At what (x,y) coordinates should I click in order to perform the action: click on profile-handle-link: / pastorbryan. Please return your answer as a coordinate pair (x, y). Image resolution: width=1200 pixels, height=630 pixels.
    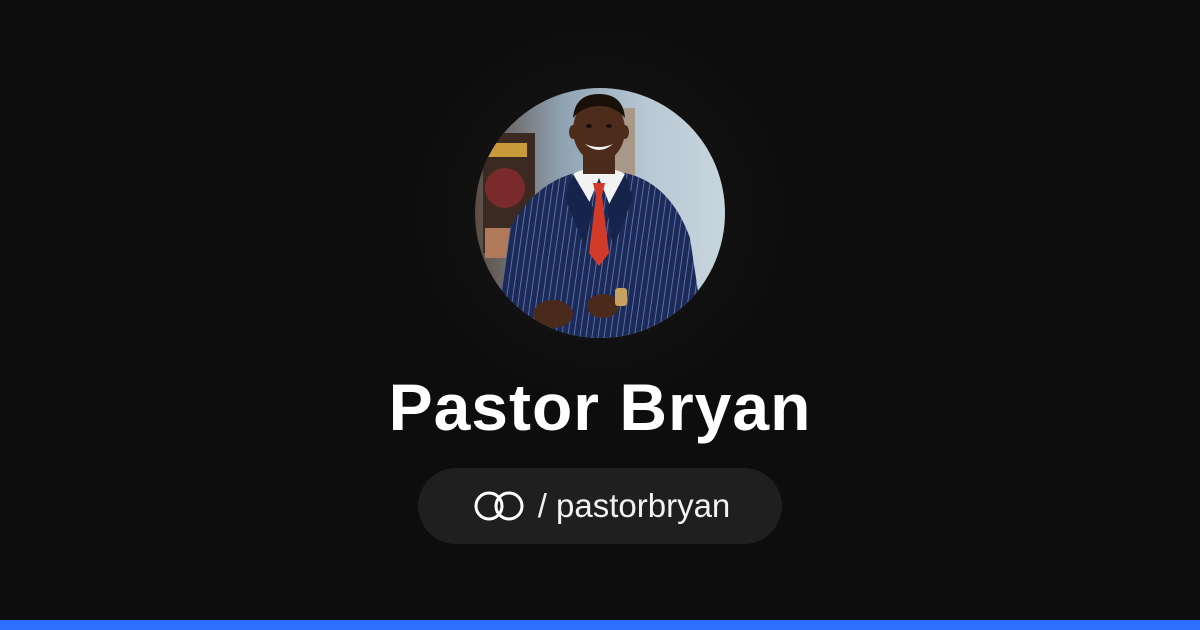
    Looking at the image, I should click on (600, 506).